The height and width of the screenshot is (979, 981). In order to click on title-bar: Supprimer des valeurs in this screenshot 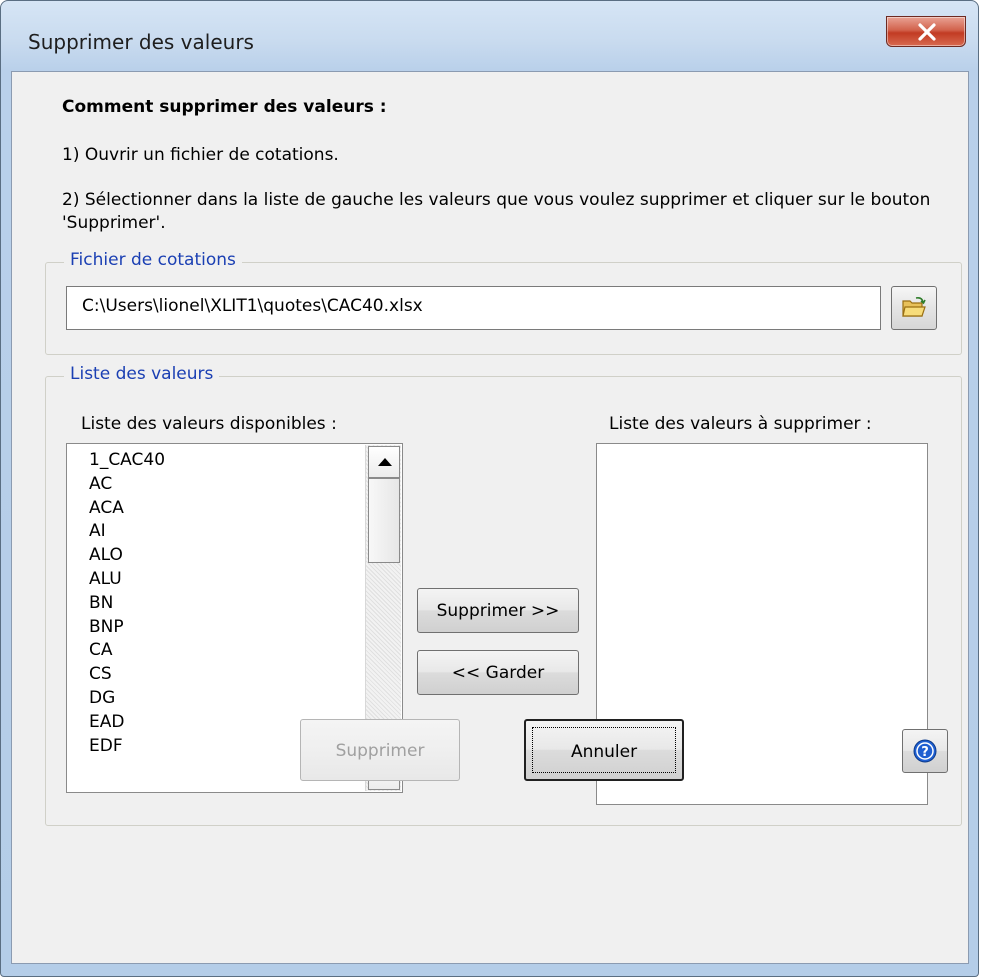, I will do `click(489, 41)`.